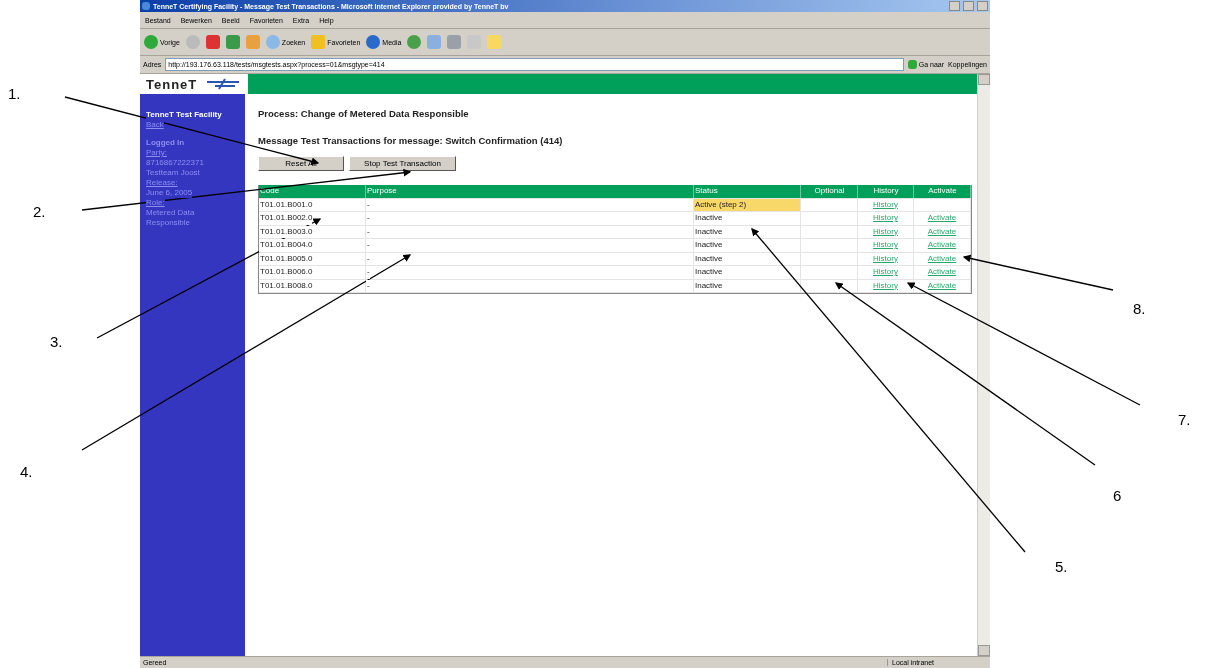  Describe the element at coordinates (156, 153) in the screenshot. I see `sidebar-link: Party:` at that location.